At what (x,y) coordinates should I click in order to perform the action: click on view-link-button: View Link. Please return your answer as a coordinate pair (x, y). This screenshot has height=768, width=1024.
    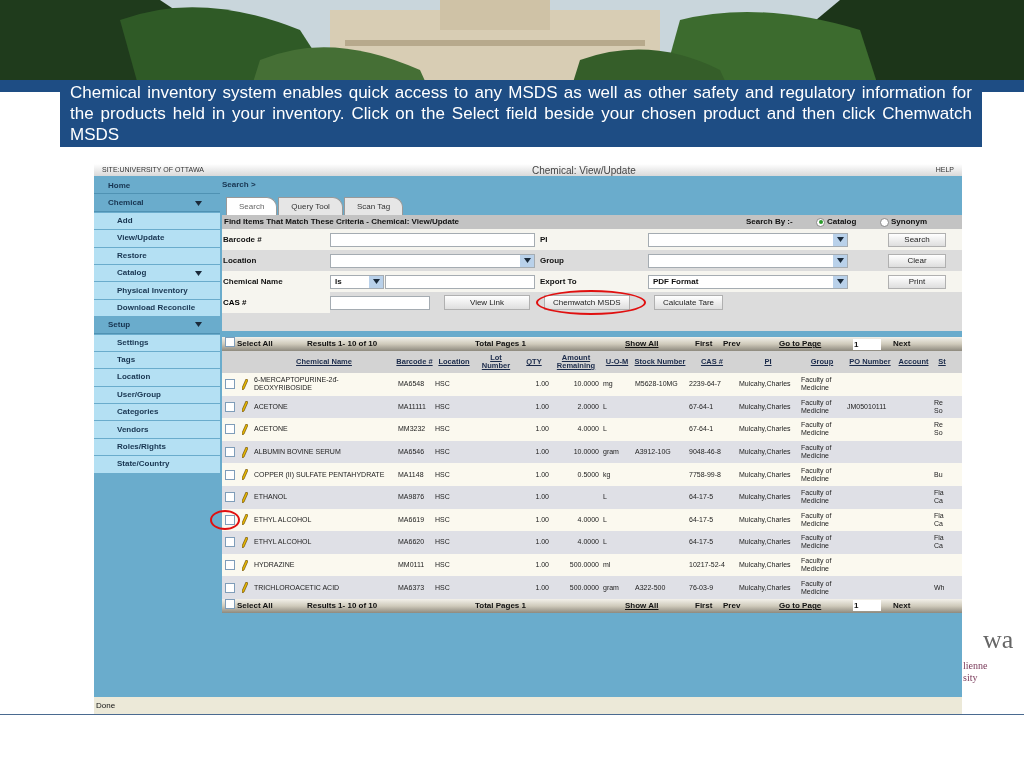
    Looking at the image, I should click on (487, 302).